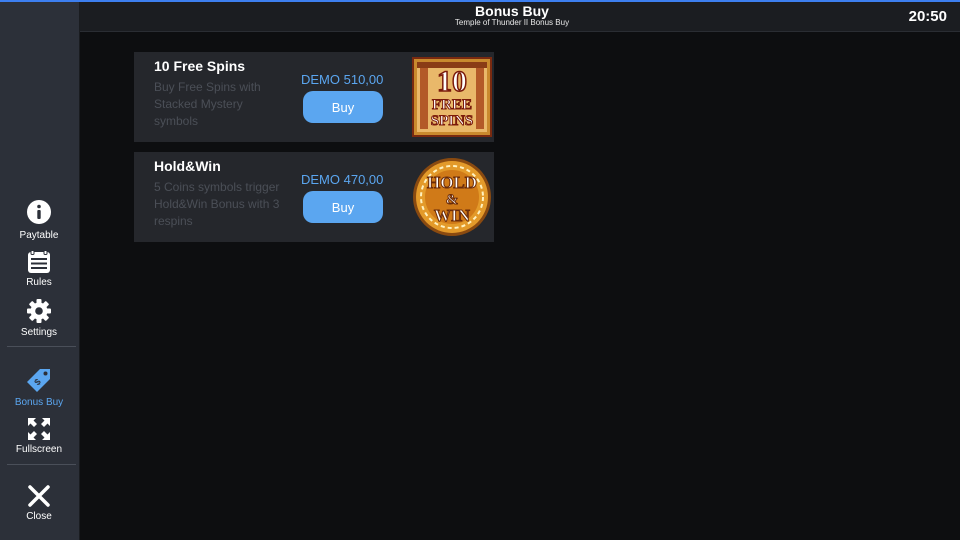 The image size is (960, 540). I want to click on sidebar-item-paytable: Paytable, so click(39, 220).